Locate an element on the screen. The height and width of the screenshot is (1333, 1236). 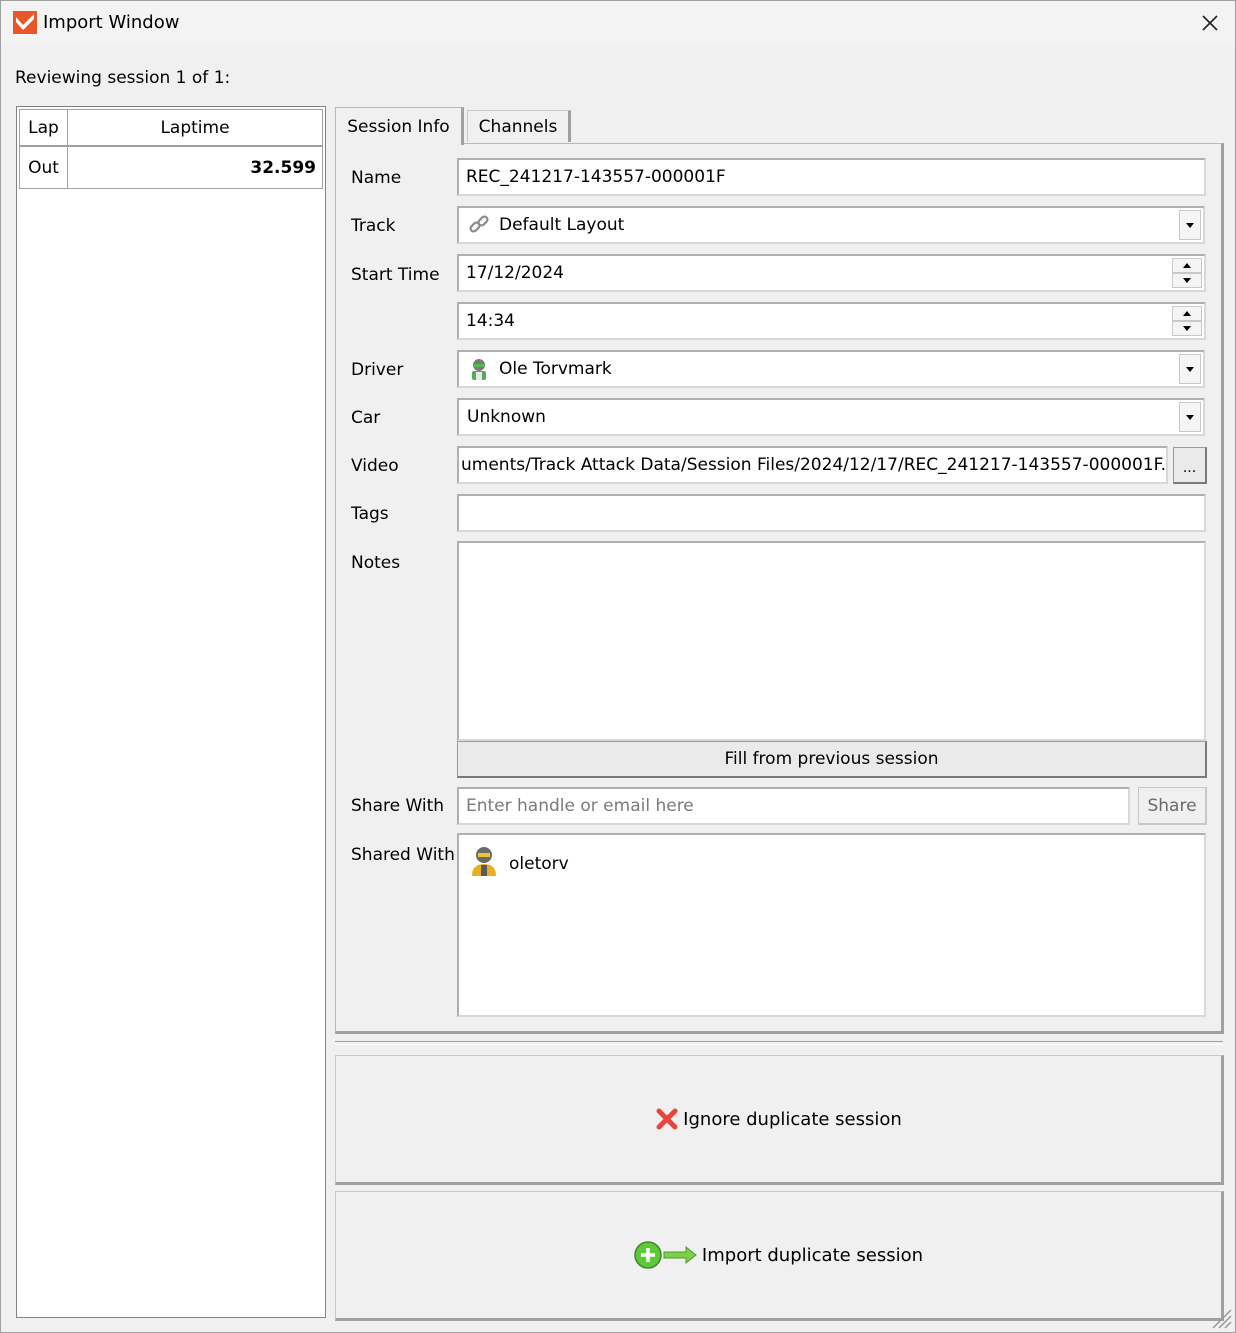
shared-with-list: oletorv is located at coordinates (831, 925).